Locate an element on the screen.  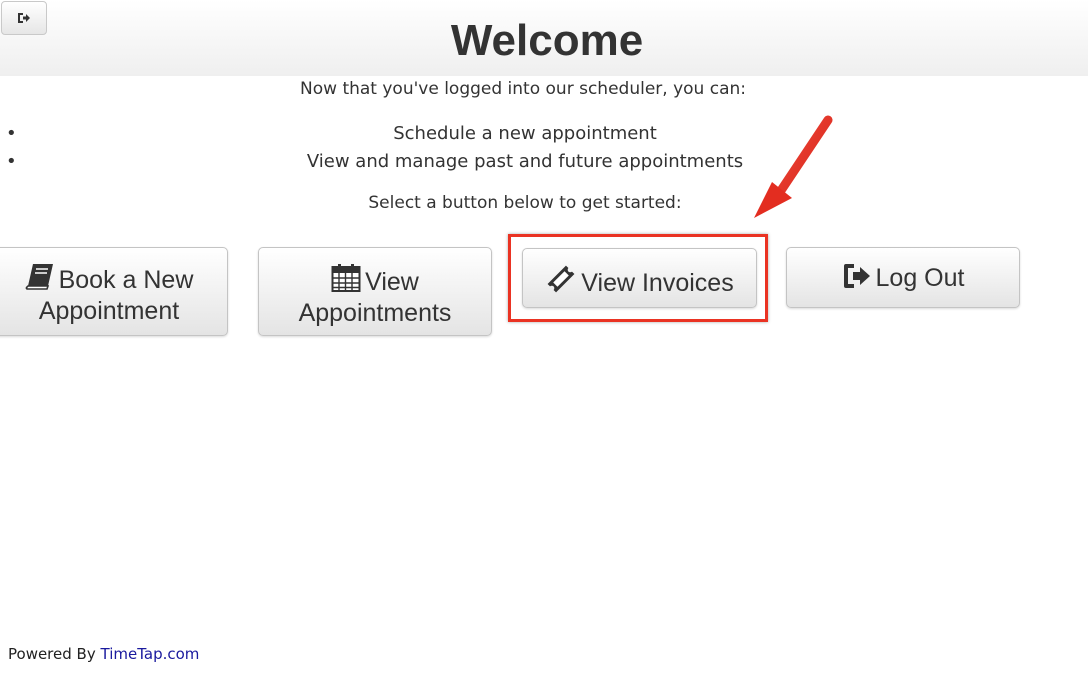
button-label-line1: Book a New is located at coordinates (126, 280).